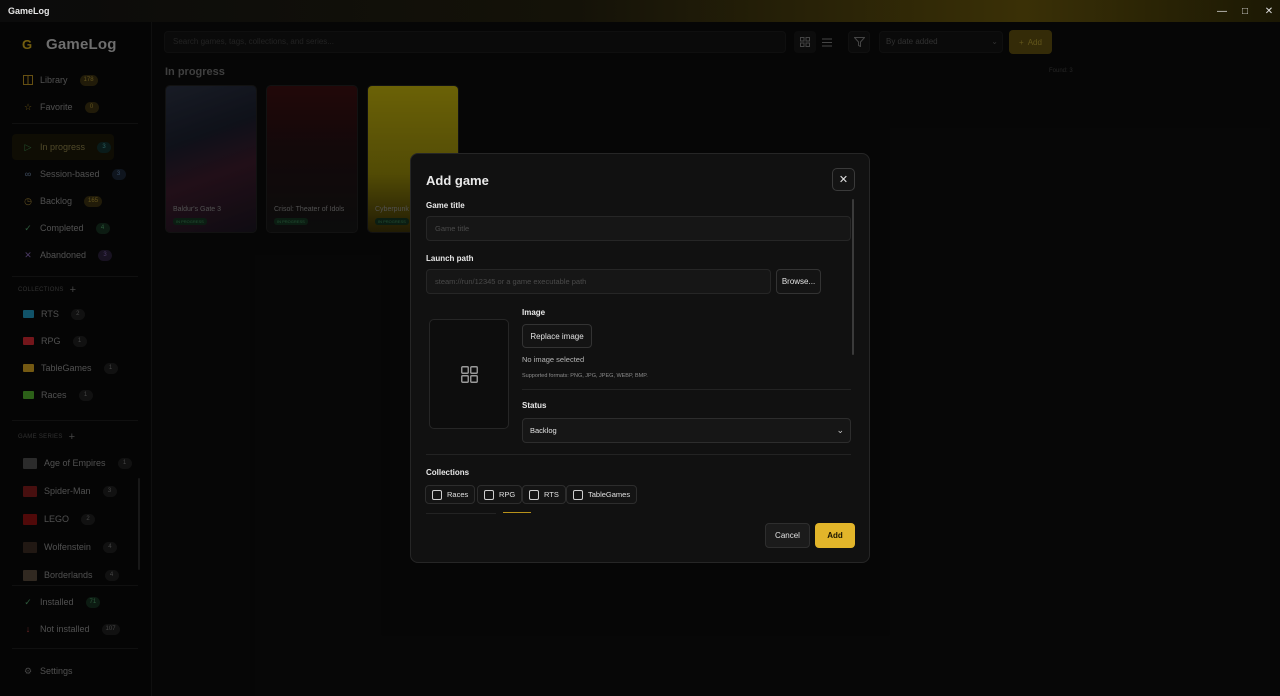  I want to click on status-label: Status, so click(534, 405).